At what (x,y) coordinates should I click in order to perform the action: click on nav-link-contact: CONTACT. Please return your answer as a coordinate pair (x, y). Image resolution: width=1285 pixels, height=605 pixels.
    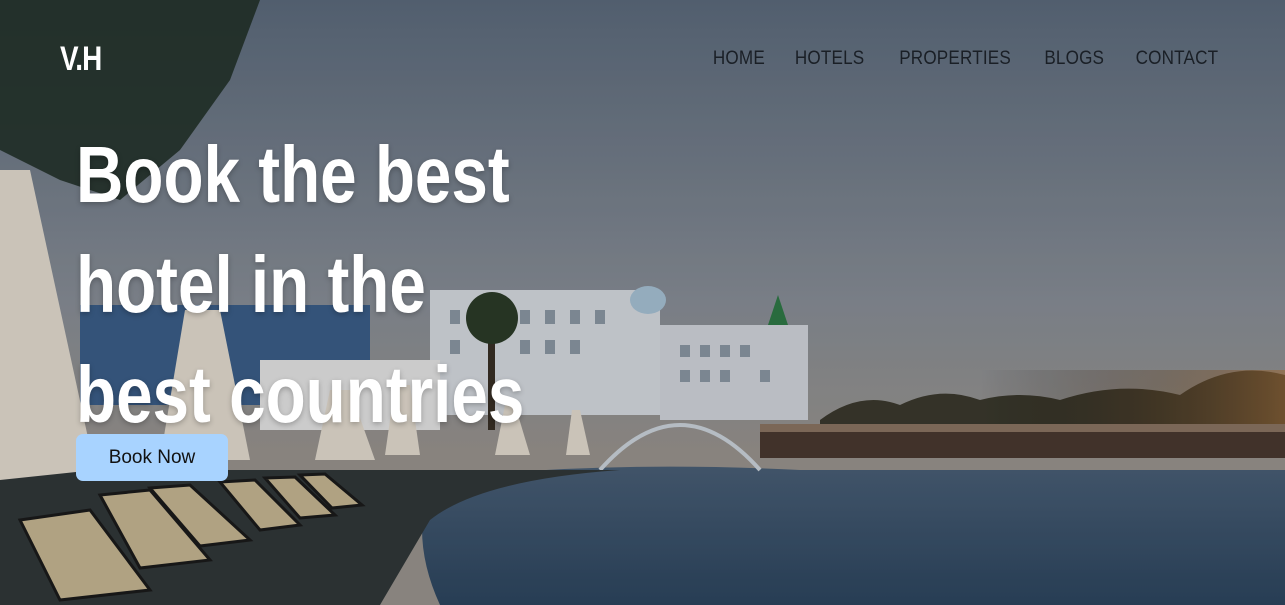
    Looking at the image, I should click on (1177, 59).